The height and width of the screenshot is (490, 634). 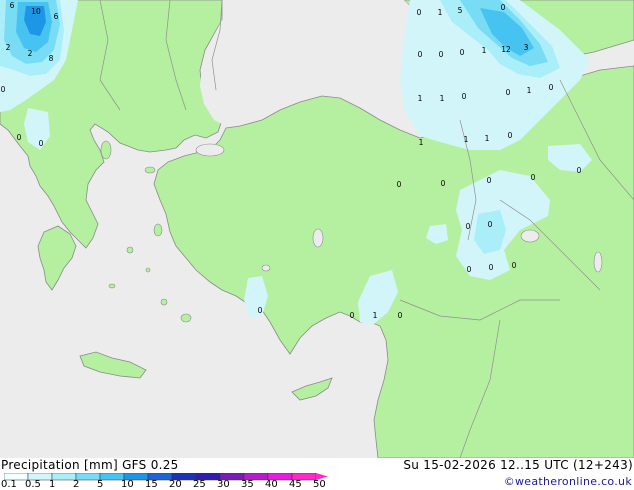 I want to click on legend-tick-label: 10, so click(x=127, y=484).